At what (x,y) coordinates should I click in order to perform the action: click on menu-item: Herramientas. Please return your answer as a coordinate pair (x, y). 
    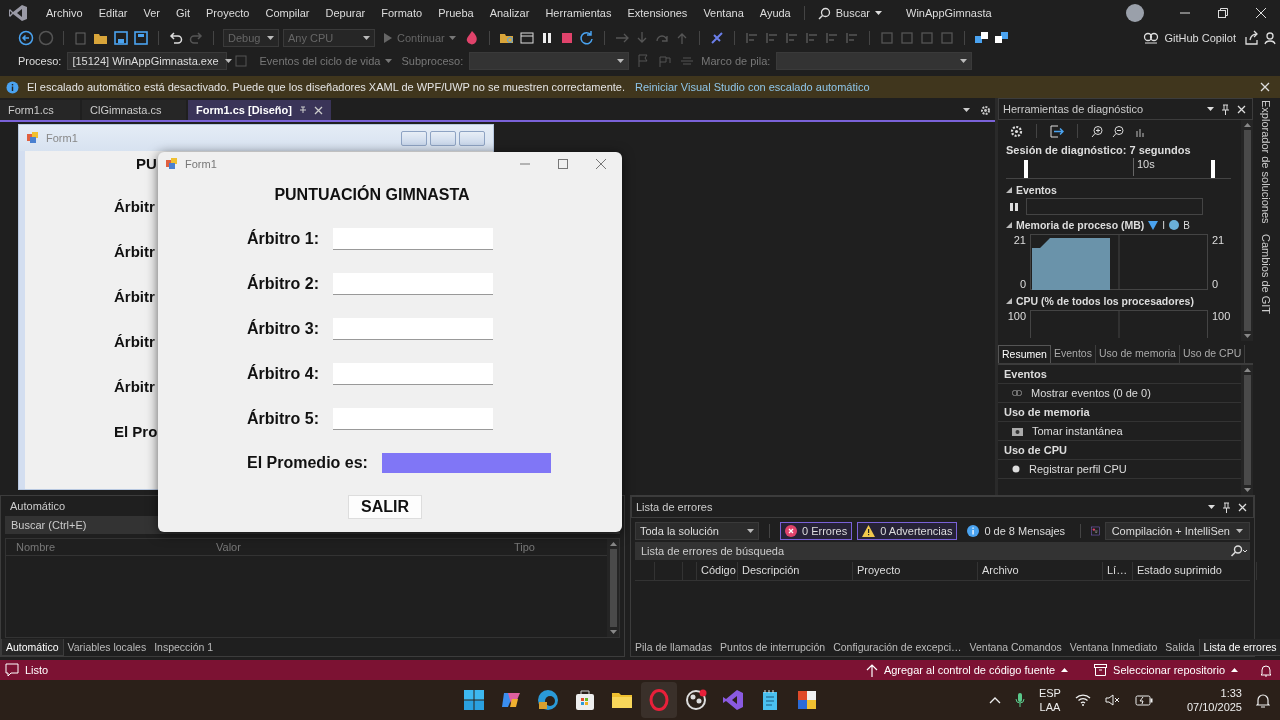
    Looking at the image, I should click on (578, 13).